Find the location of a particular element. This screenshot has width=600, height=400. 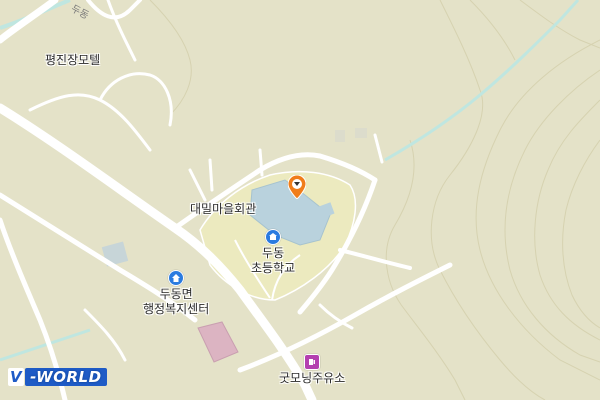

vworld-logo: V -WORLD is located at coordinates (57, 377).